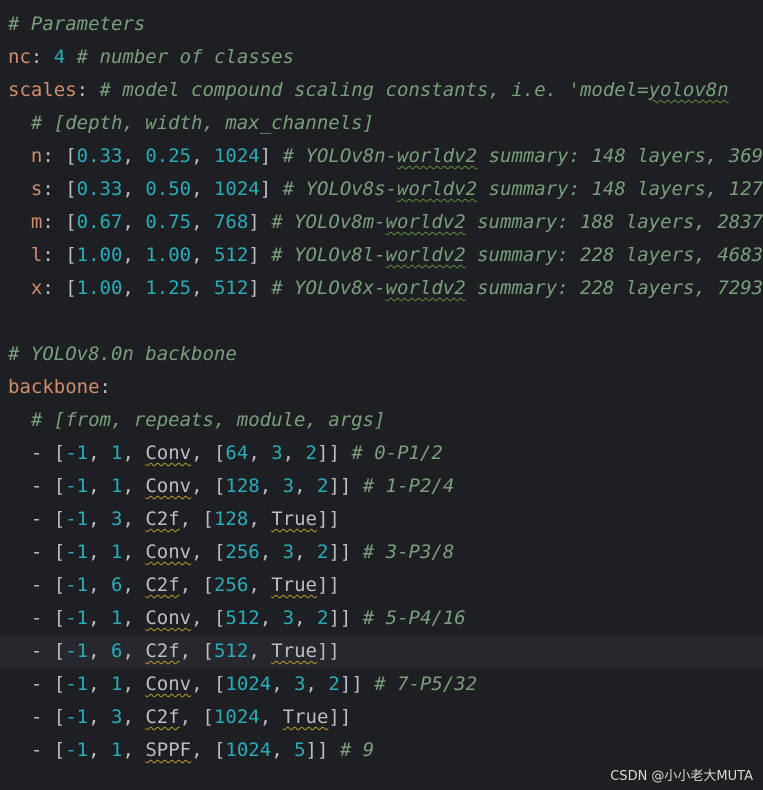  What do you see at coordinates (381, 750) in the screenshot?
I see `code-line: - [-1, 1, SPPF, [1024, 5]] # 9` at bounding box center [381, 750].